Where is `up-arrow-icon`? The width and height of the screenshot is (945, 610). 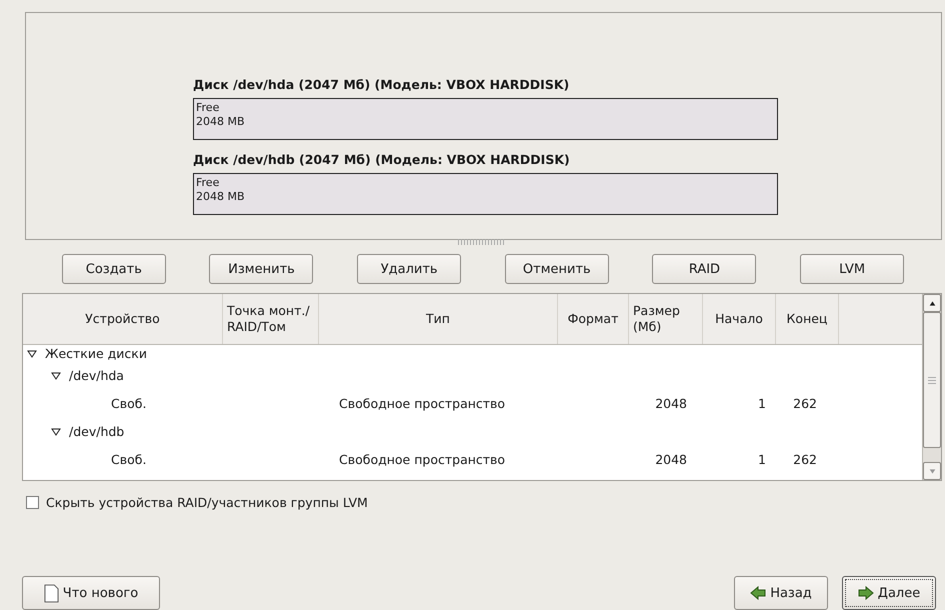
up-arrow-icon is located at coordinates (932, 303).